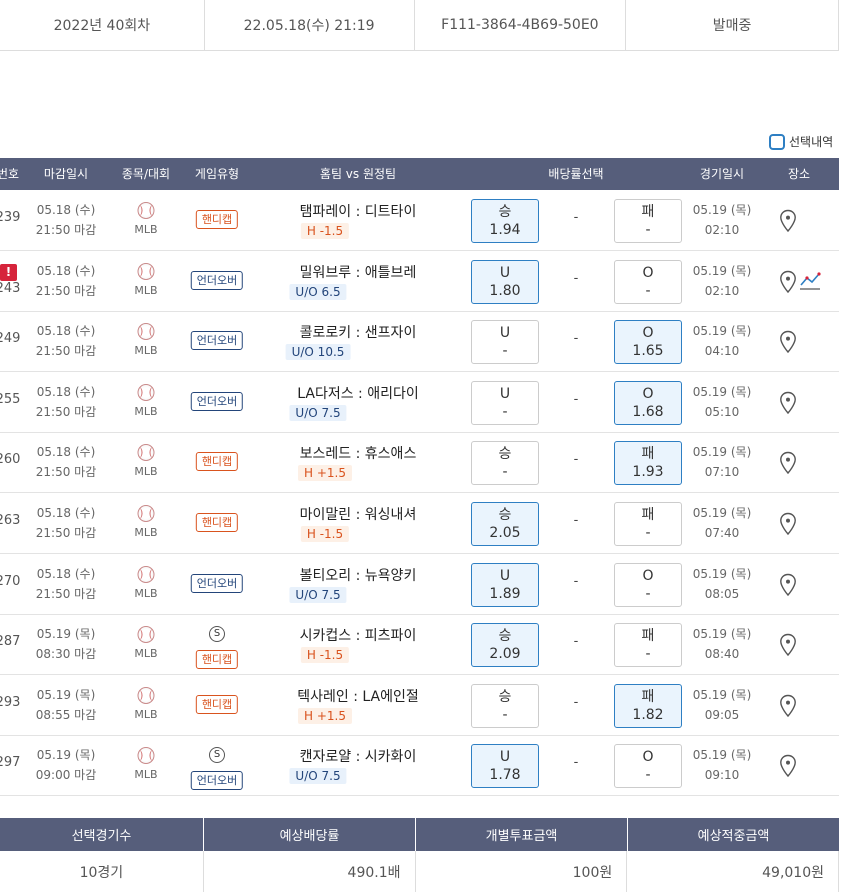 This screenshot has height=892, width=844. I want to click on odds-option-value: 1.82, so click(648, 714).